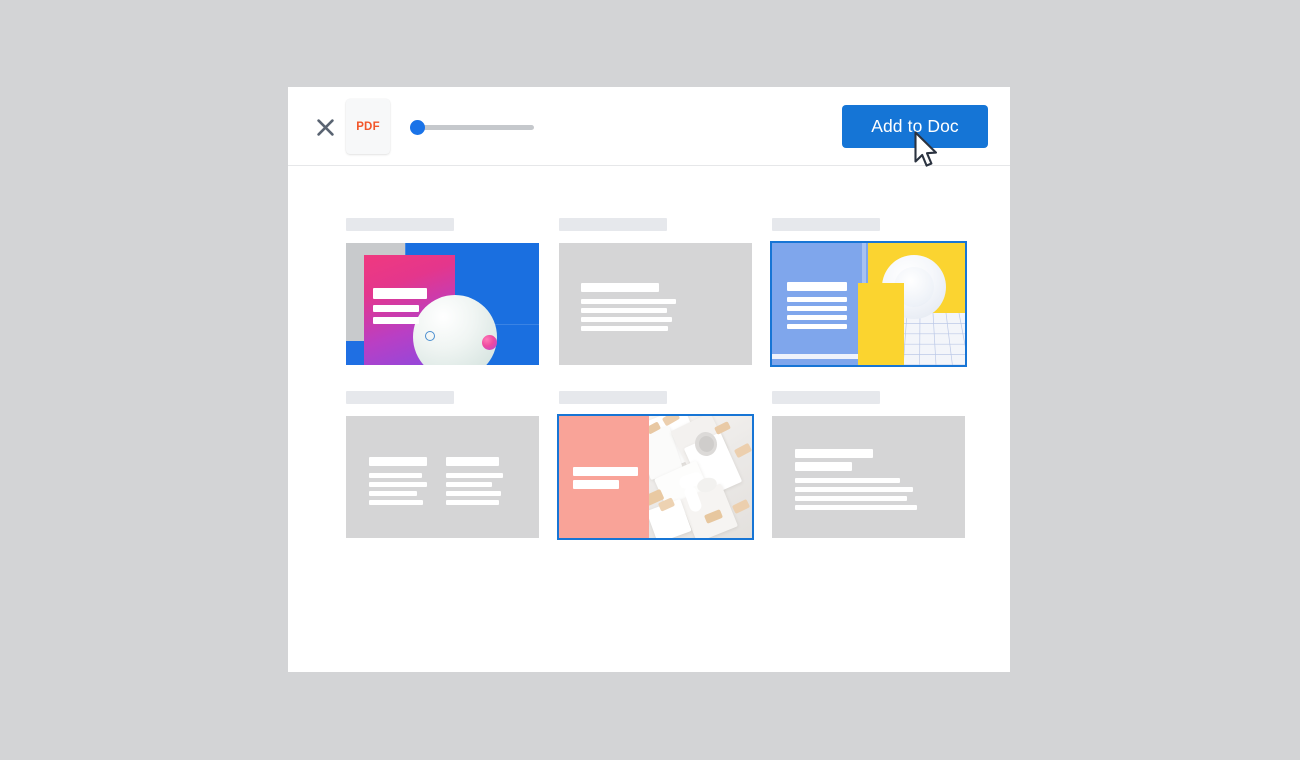  I want to click on zoom-slider-thumb, so click(417, 127).